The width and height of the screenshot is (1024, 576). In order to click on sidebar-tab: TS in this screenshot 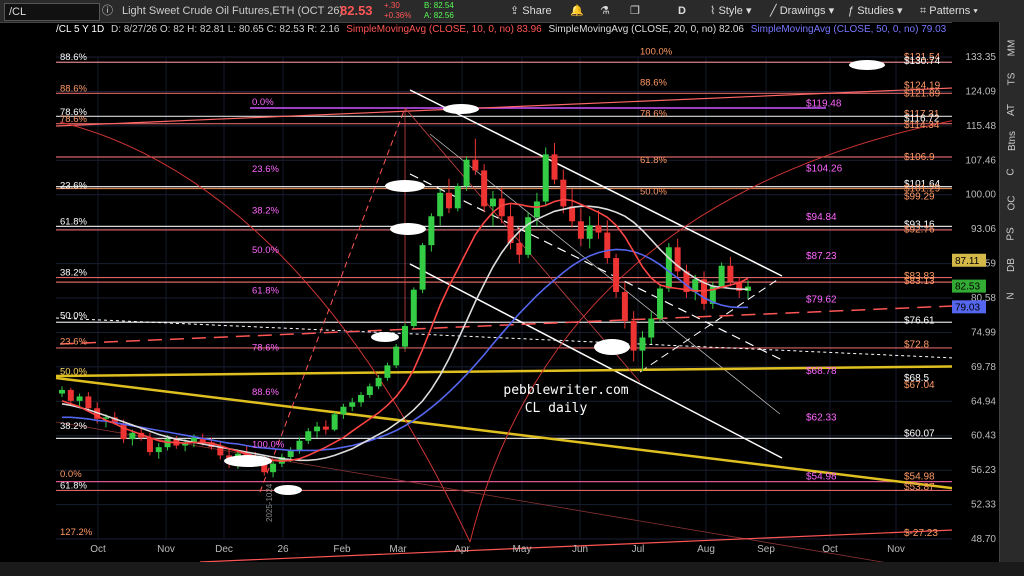, I will do `click(1012, 79)`.